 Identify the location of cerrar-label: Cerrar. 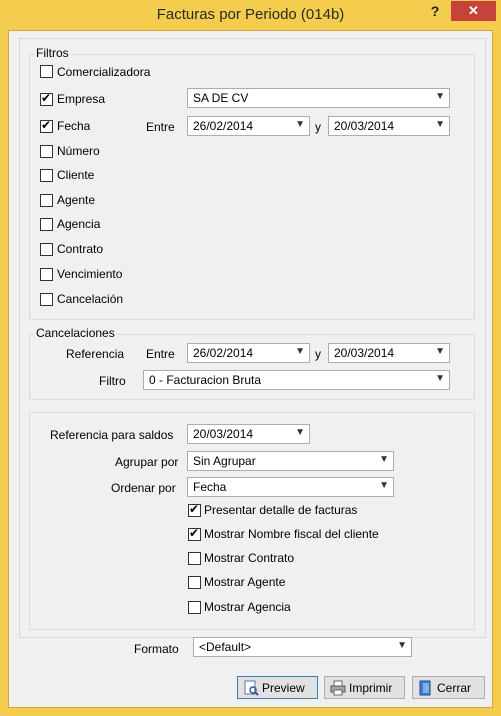
(454, 688).